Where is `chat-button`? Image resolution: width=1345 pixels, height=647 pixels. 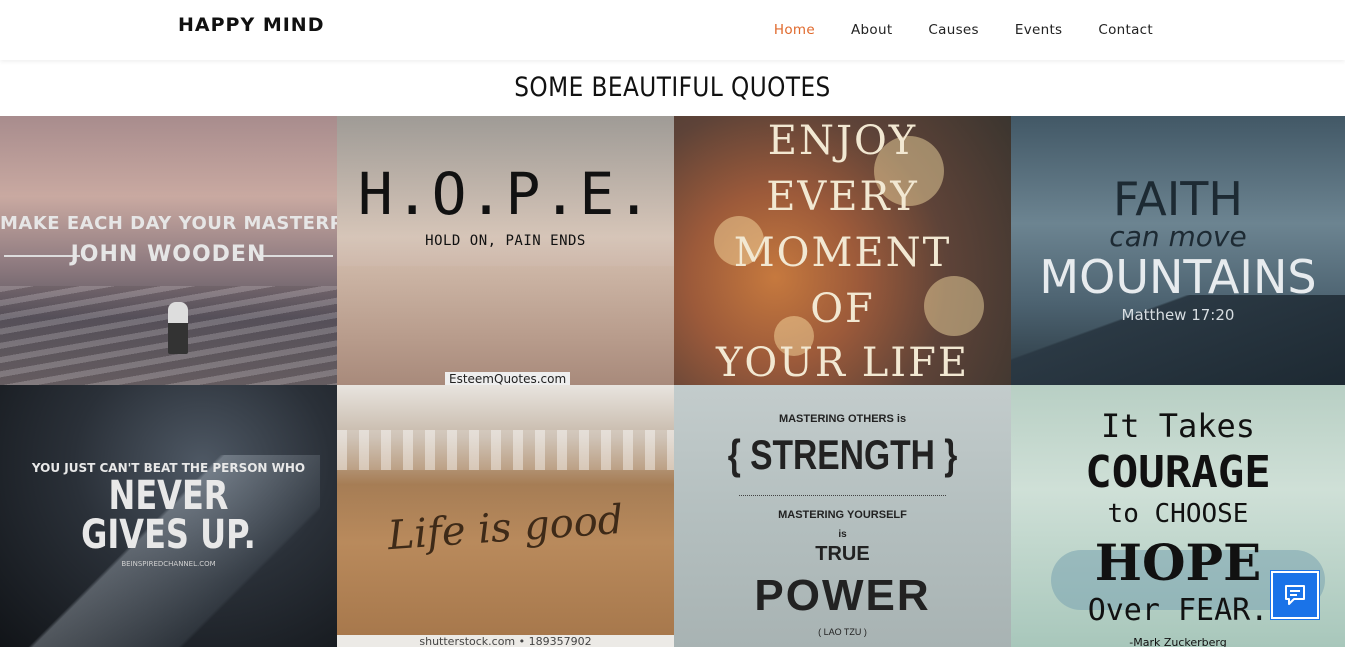
chat-button is located at coordinates (1295, 595).